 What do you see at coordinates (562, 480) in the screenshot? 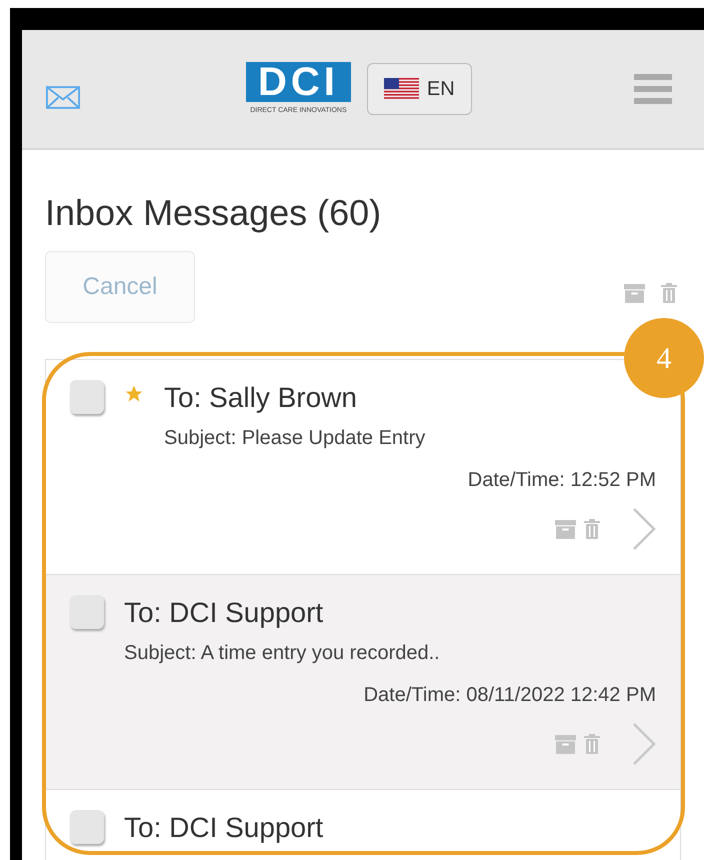
I see `datetime-text: Date/Time: 12:52 PM` at bounding box center [562, 480].